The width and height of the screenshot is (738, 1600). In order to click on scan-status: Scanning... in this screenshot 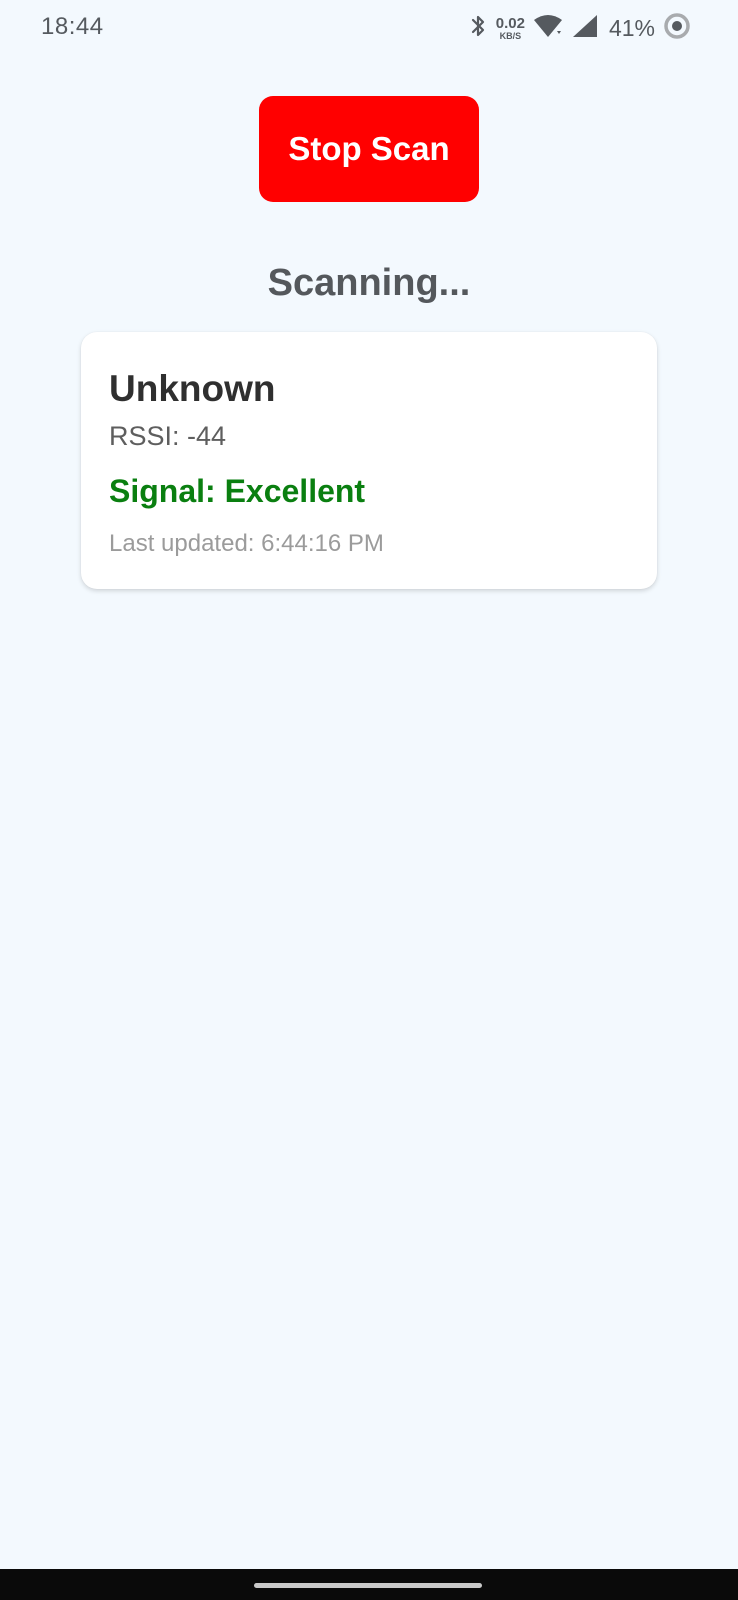, I will do `click(369, 283)`.